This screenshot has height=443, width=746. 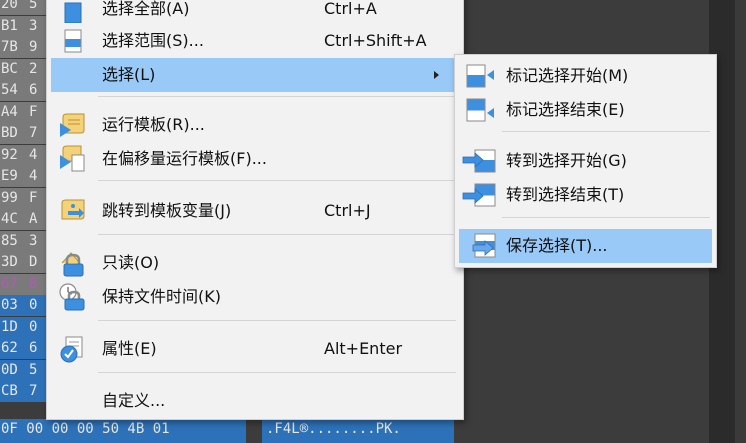 I want to click on hex-address-row: 67 8, so click(x=24, y=284).